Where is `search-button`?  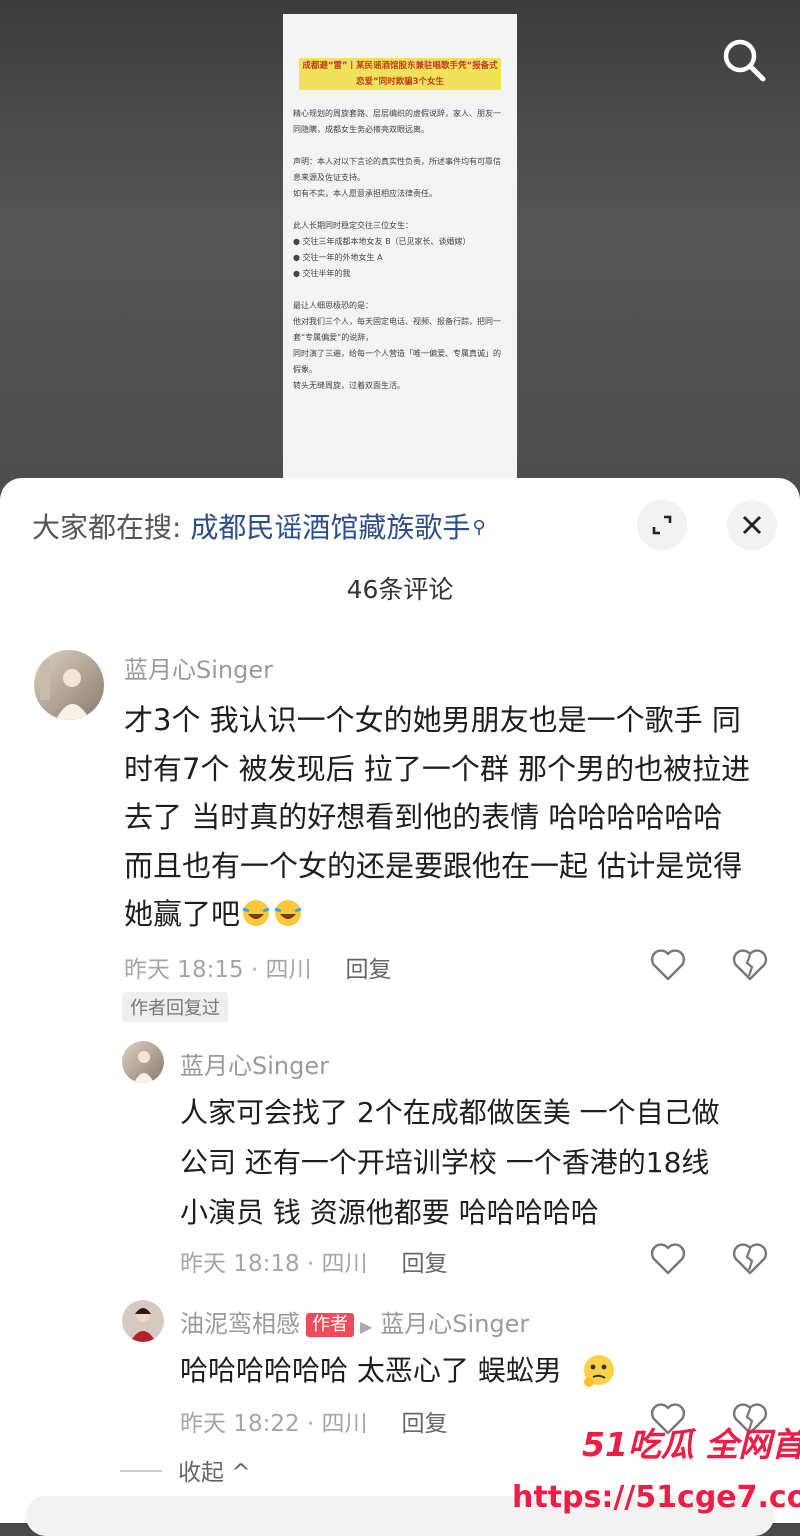 search-button is located at coordinates (744, 60).